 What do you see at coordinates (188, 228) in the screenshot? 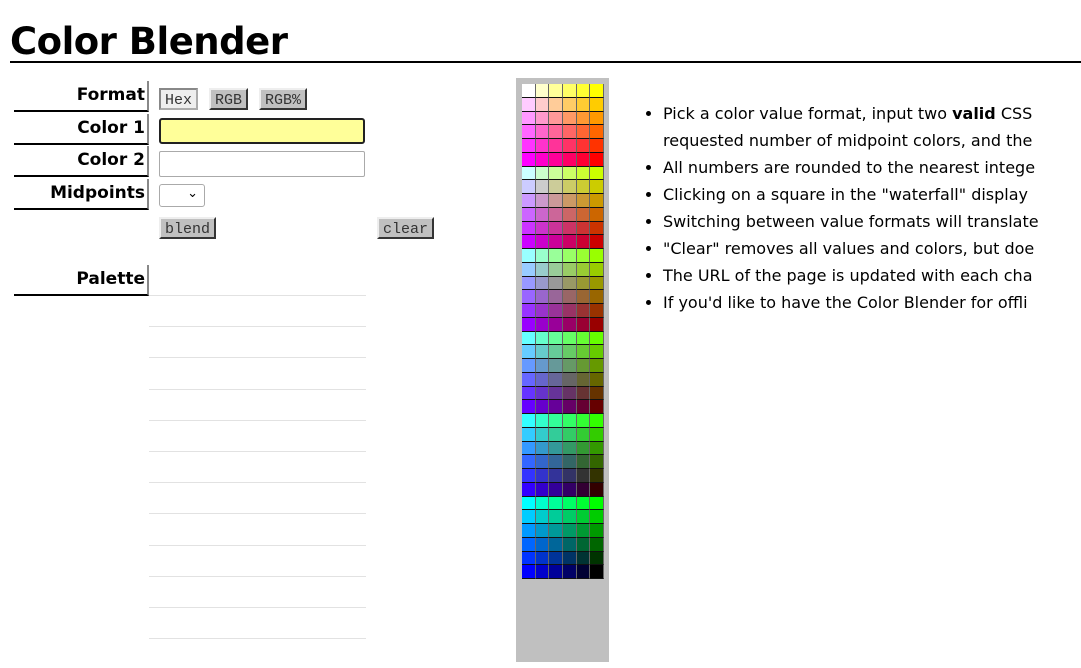
I see `blend-button: blend` at bounding box center [188, 228].